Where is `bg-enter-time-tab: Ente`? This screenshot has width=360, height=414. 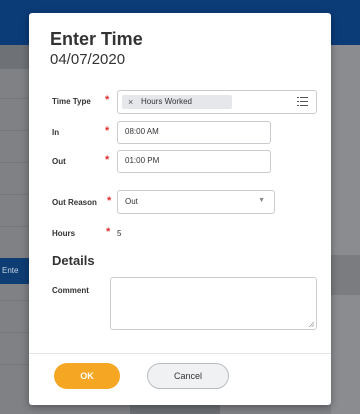 bg-enter-time-tab: Ente is located at coordinates (16, 271).